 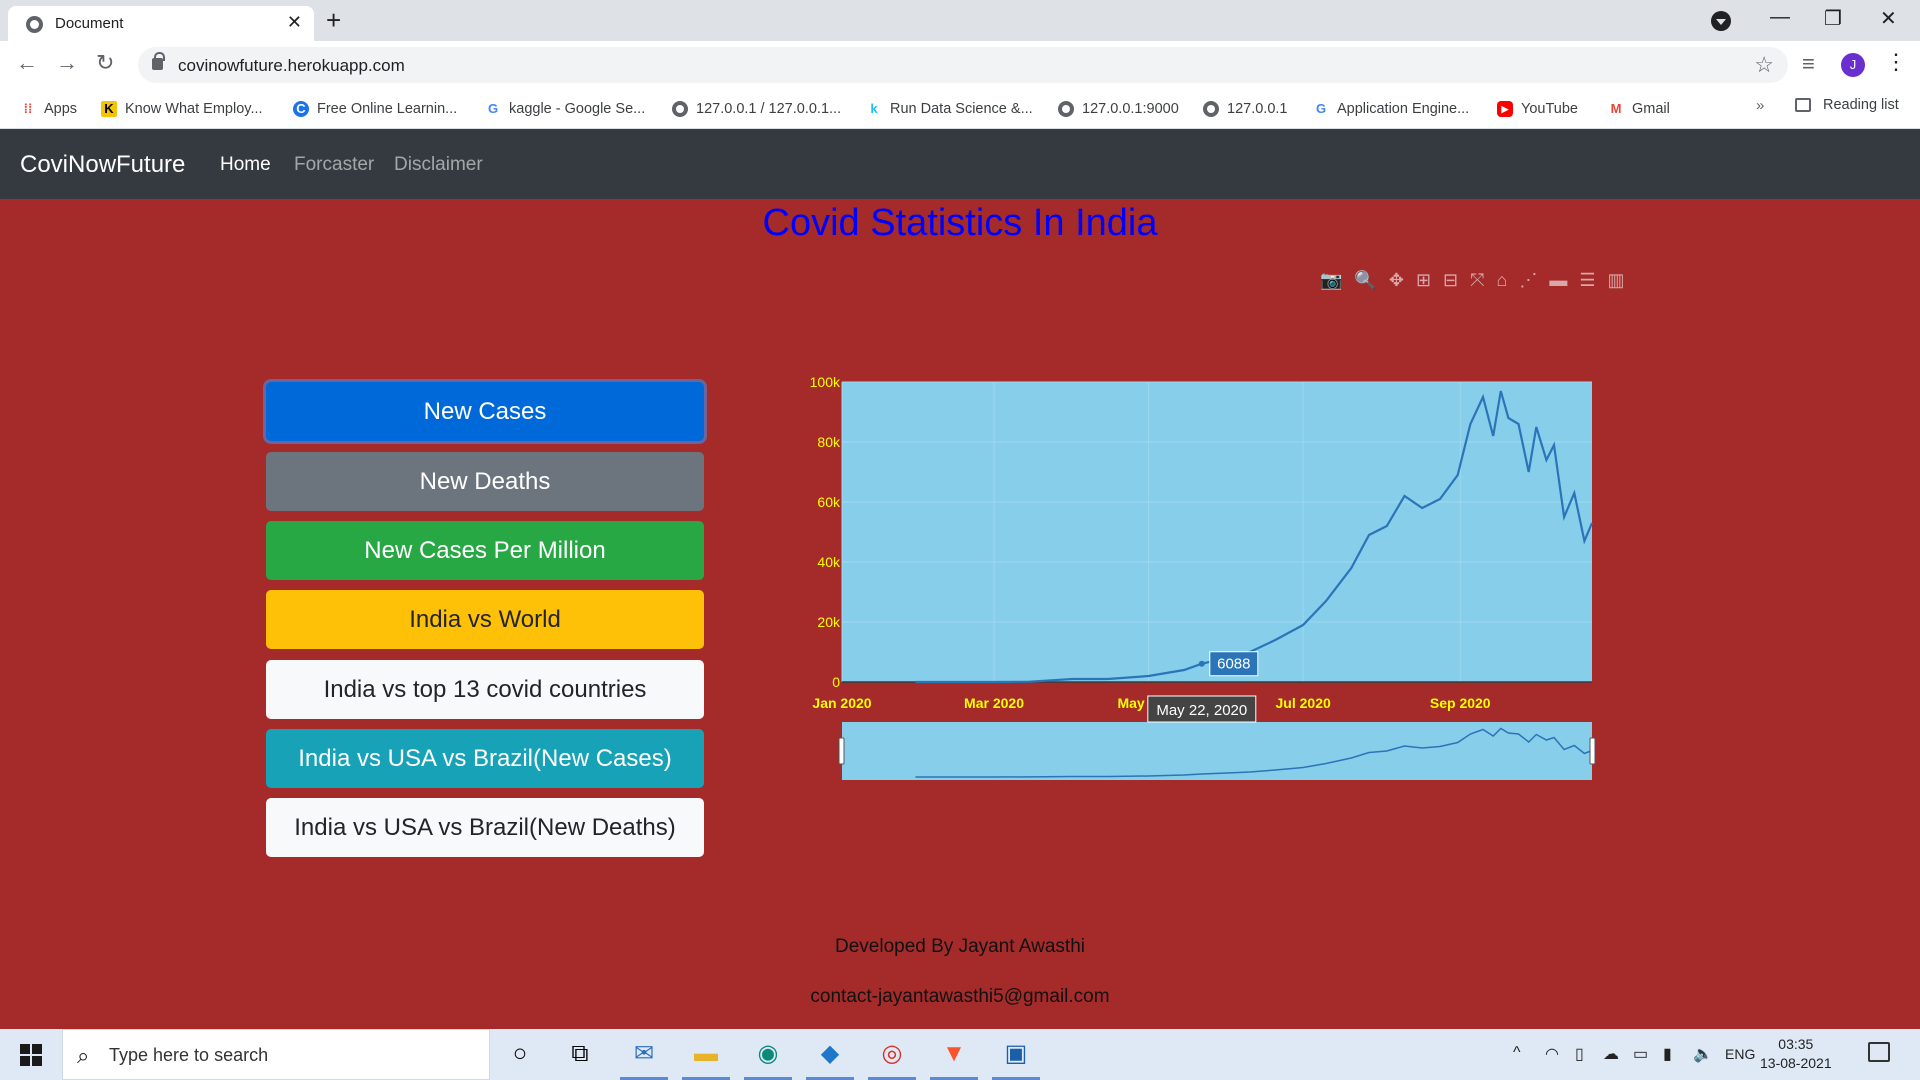 I want to click on taskbar-search-box: ⌕ Type here to search, so click(x=276, y=1054).